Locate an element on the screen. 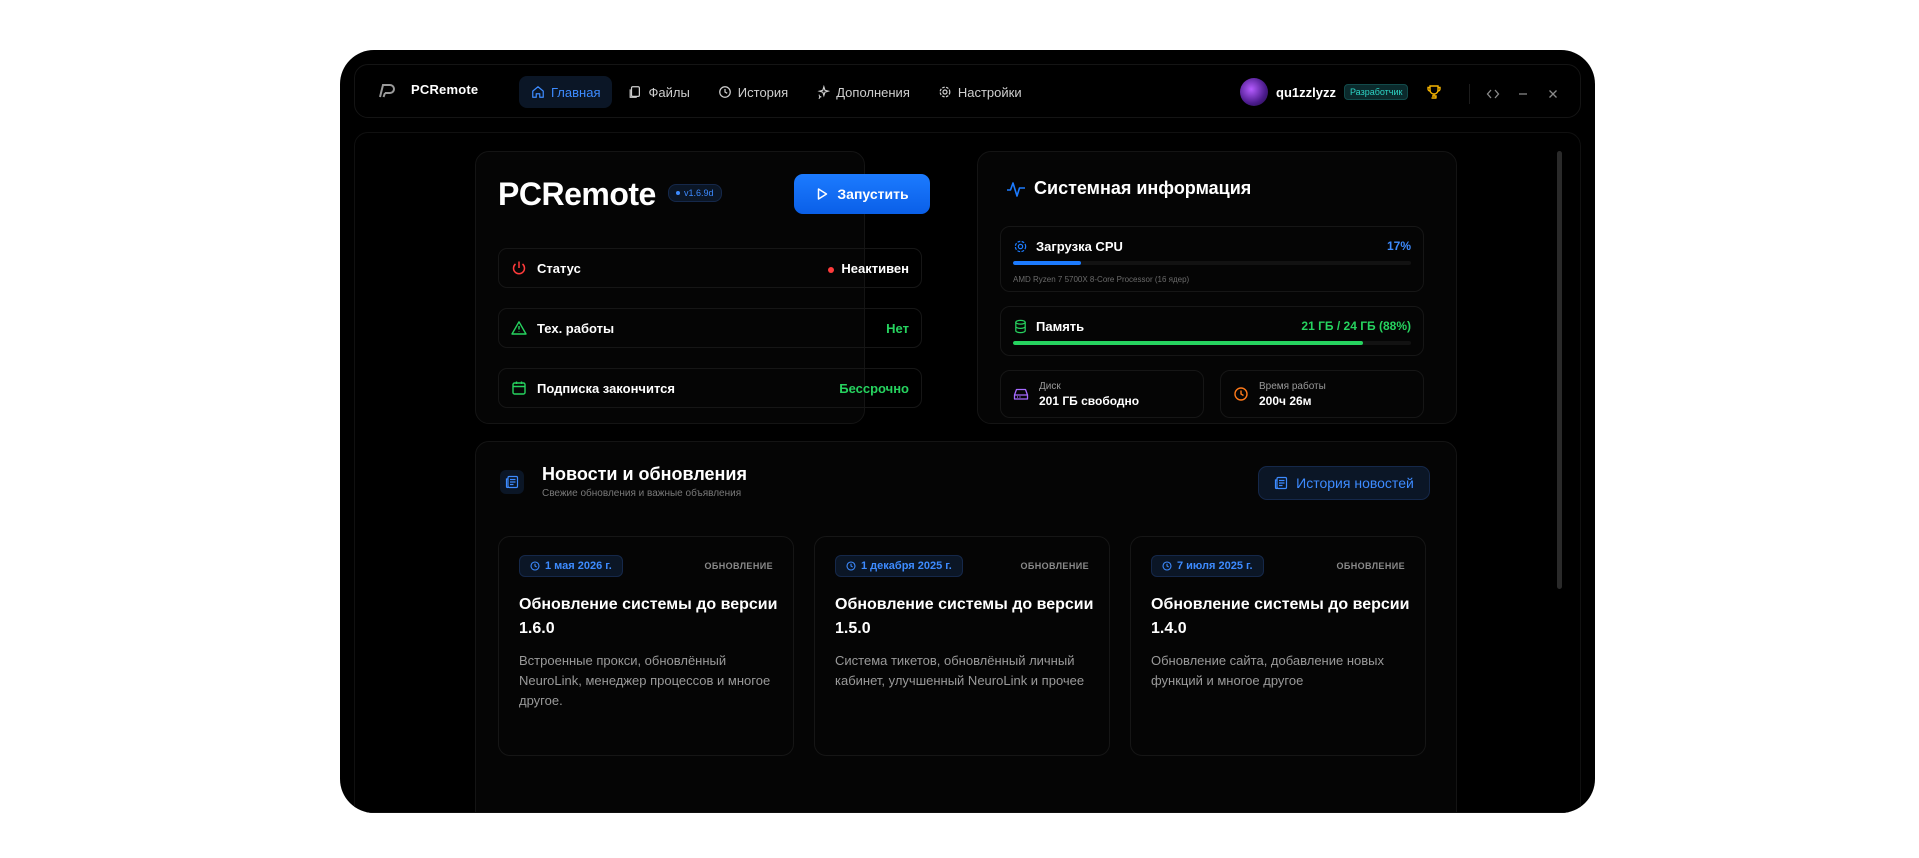 This screenshot has width=1919, height=858. cpu-label: Загрузка CPU is located at coordinates (1068, 246).